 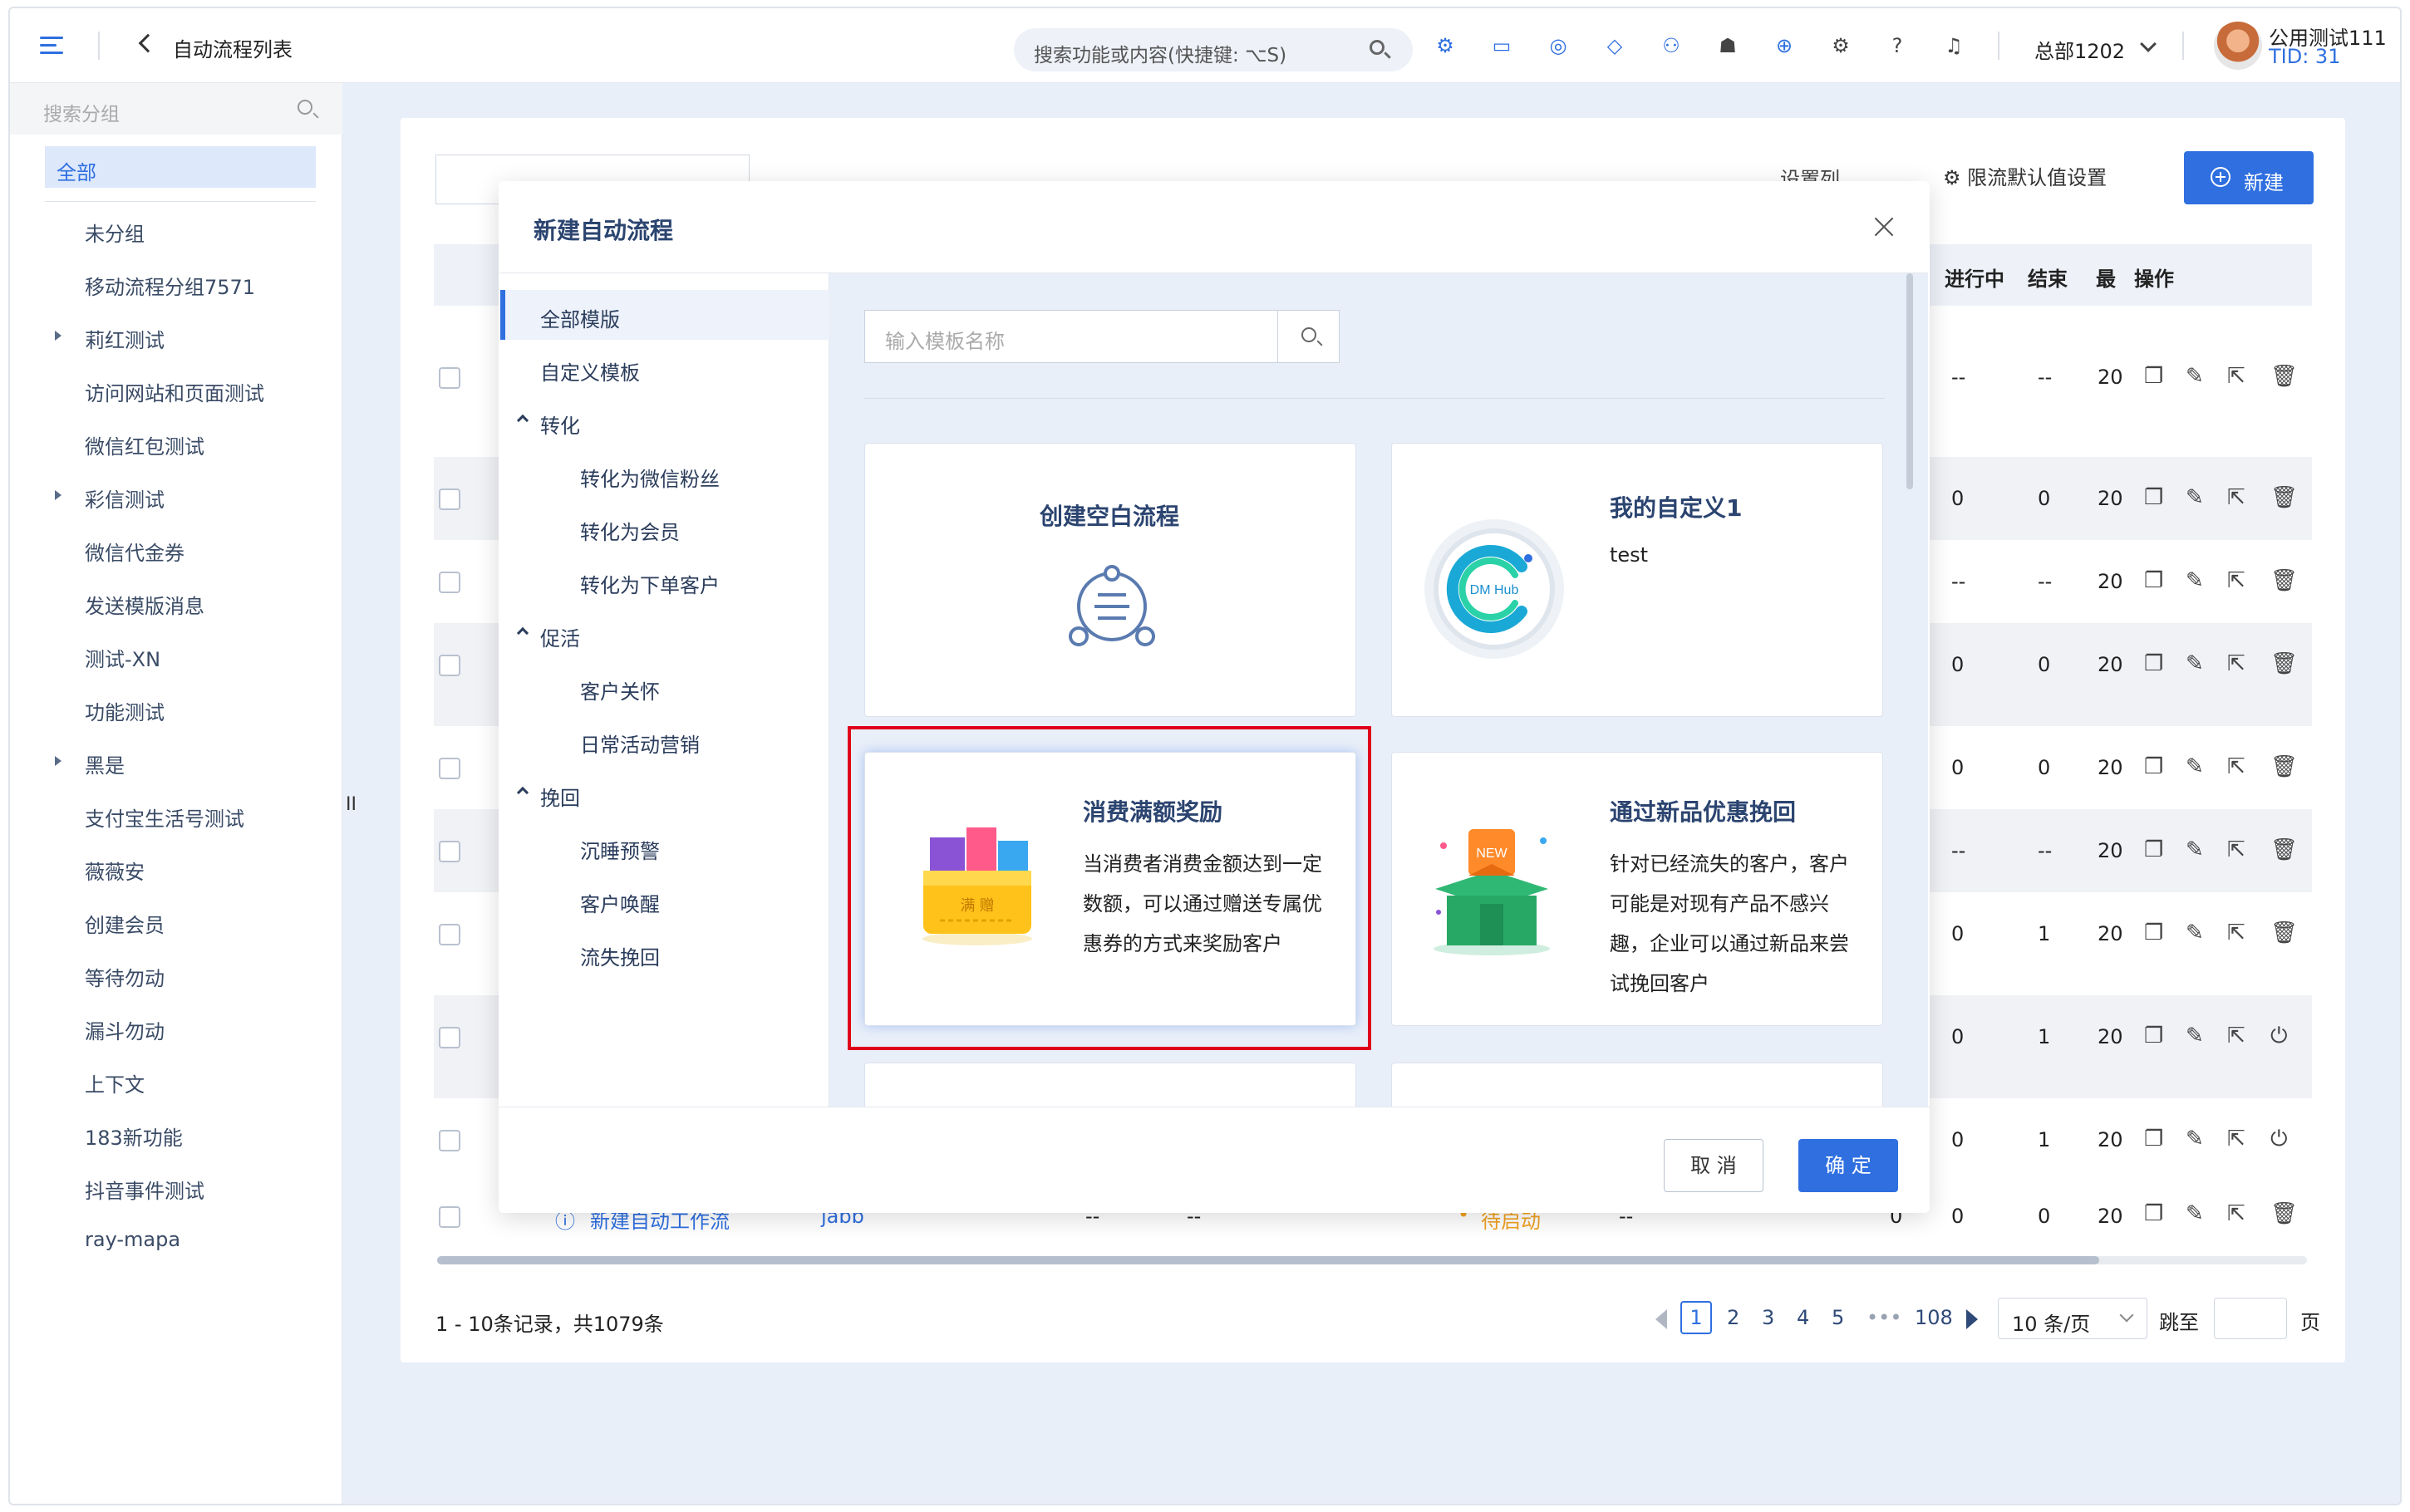 What do you see at coordinates (664, 793) in the screenshot?
I see `category-group: 挽回` at bounding box center [664, 793].